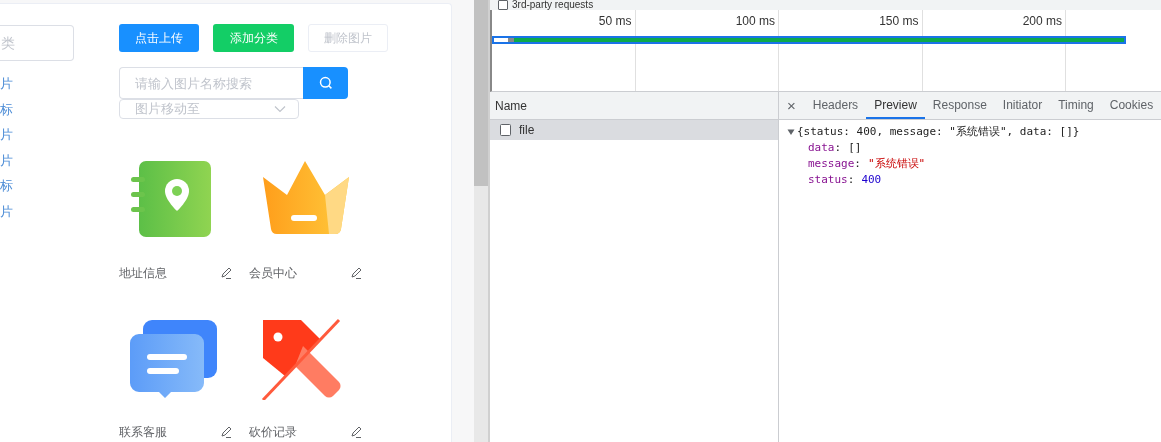 This screenshot has width=1161, height=442. I want to click on chevron-down-icon, so click(280, 109).